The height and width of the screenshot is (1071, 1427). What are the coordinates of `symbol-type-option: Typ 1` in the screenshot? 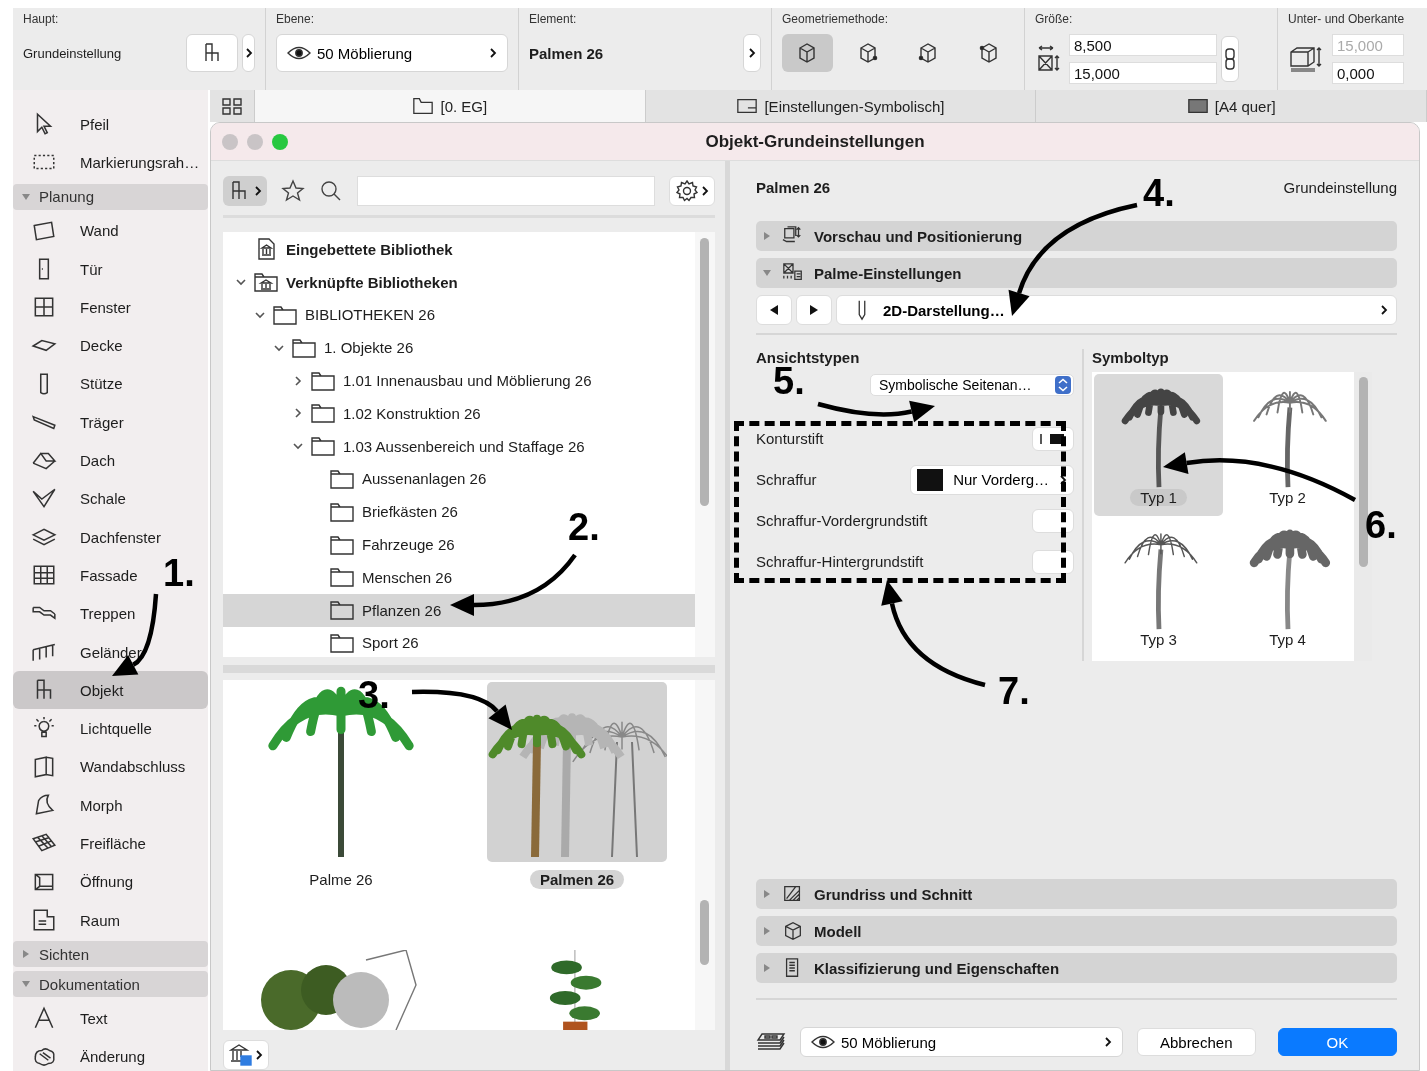 It's located at (1158, 445).